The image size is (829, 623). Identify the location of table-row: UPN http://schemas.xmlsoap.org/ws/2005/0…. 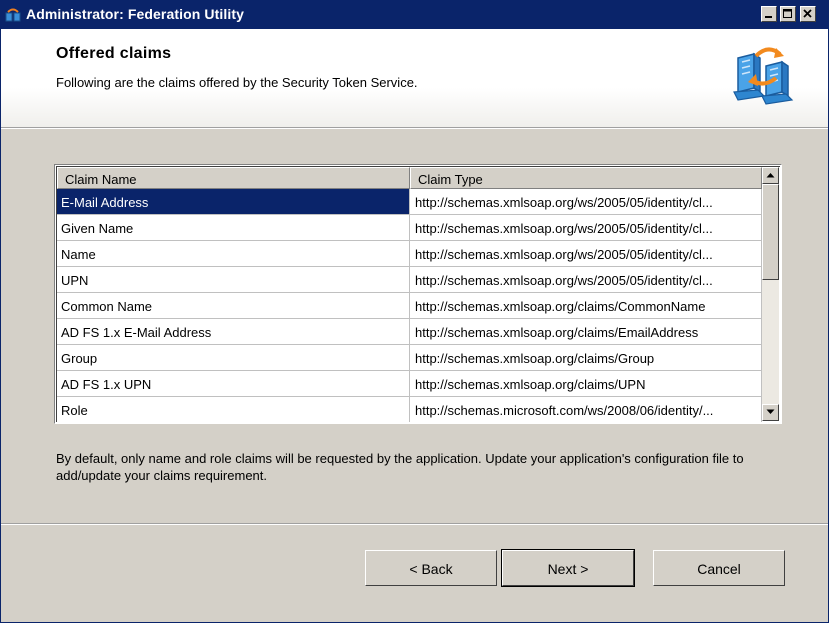
(409, 280).